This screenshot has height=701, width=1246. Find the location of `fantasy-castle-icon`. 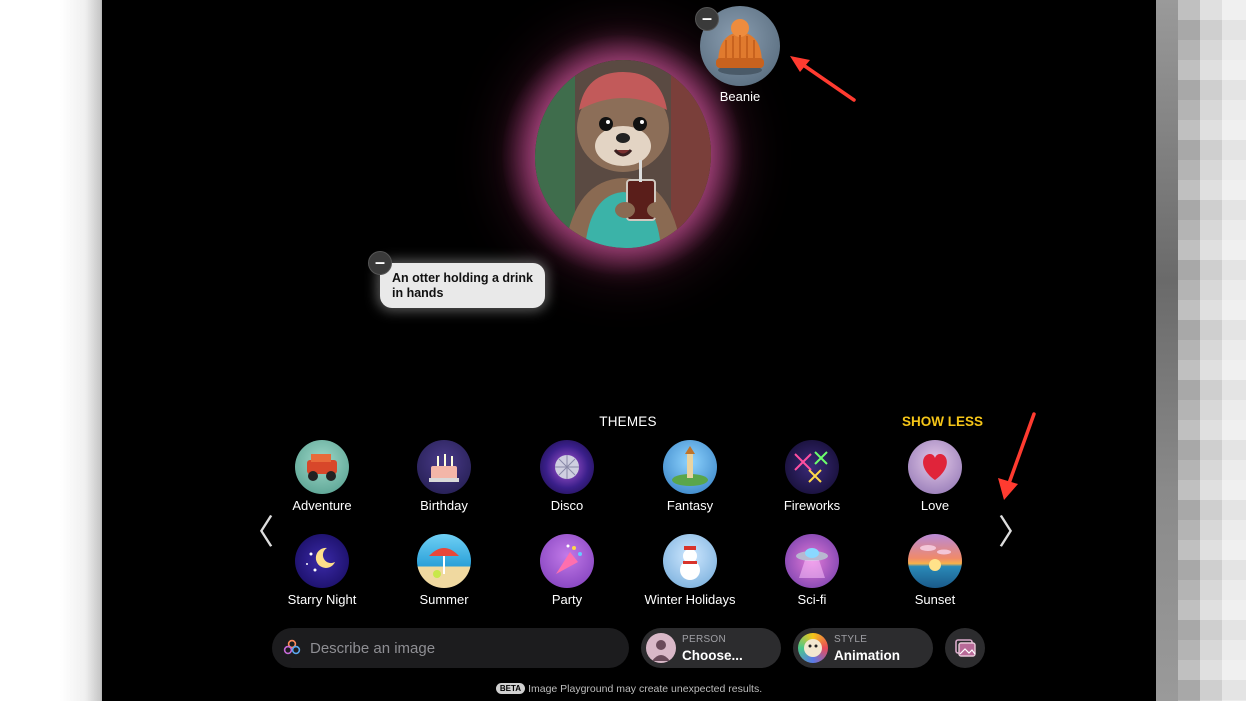

fantasy-castle-icon is located at coordinates (690, 467).